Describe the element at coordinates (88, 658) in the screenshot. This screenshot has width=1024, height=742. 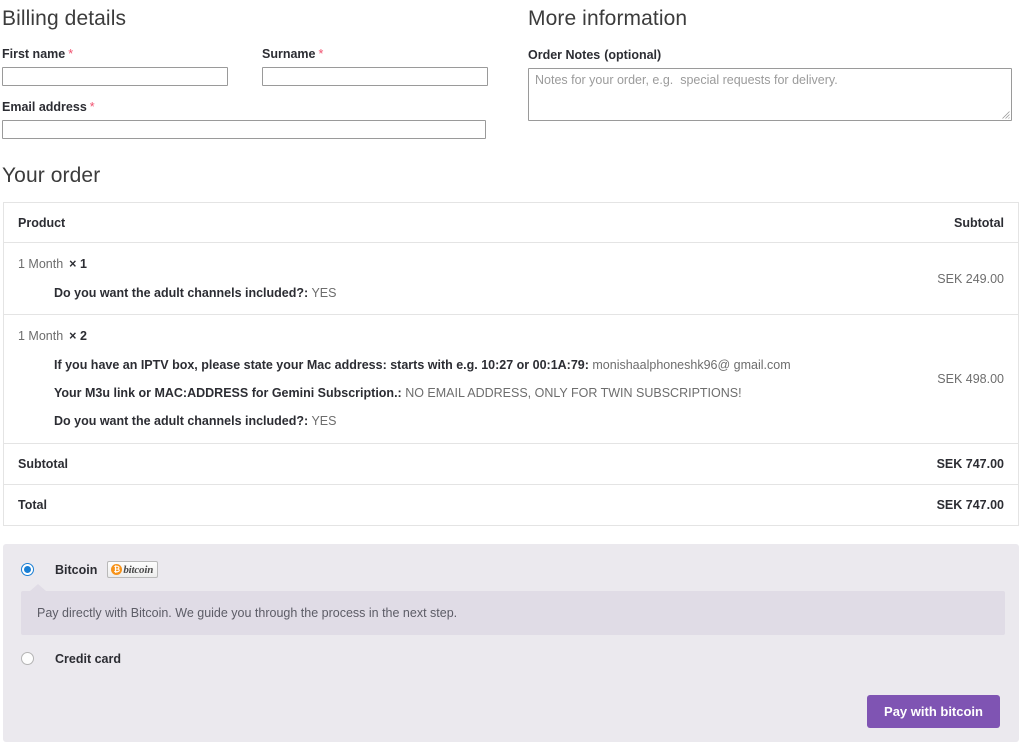
I see `payment-method-label-credit-card: Credit card` at that location.